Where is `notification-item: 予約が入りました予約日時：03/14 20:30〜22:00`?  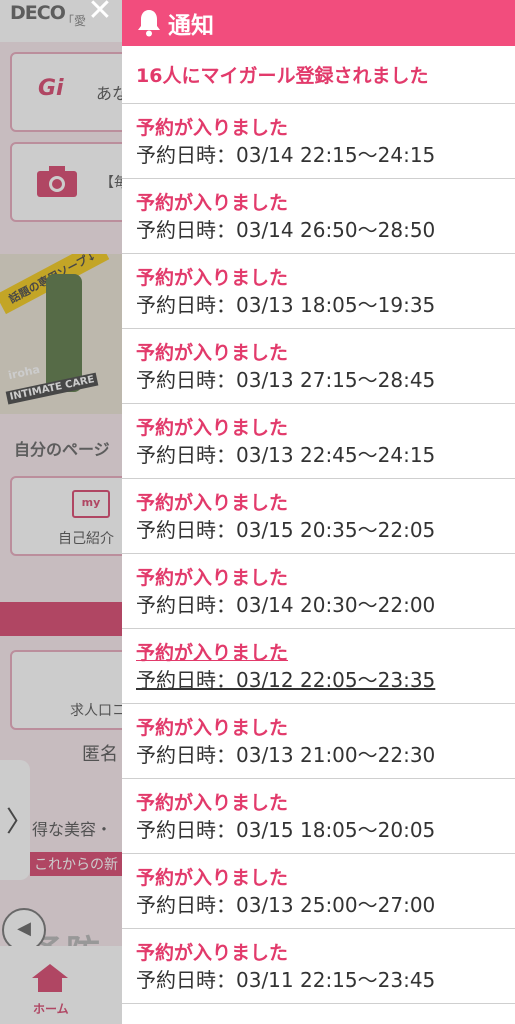 notification-item: 予約が入りました予約日時：03/14 20:30〜22:00 is located at coordinates (318, 591).